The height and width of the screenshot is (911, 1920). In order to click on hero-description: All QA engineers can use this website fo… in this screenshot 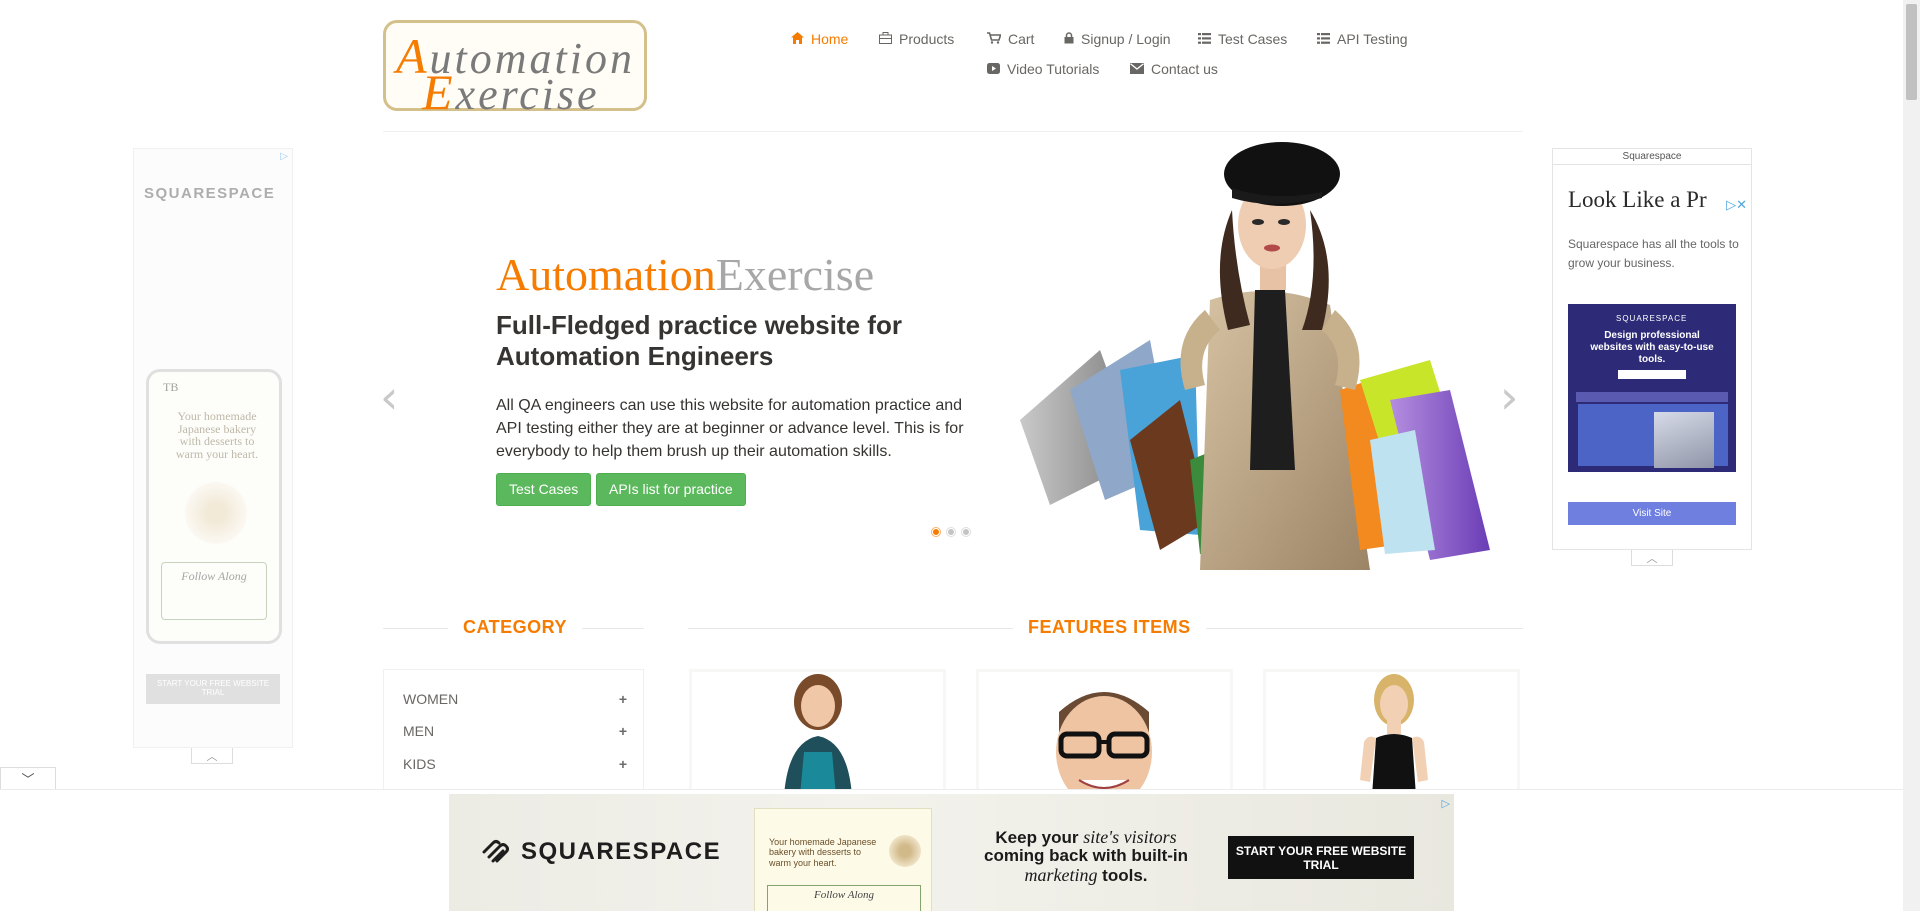, I will do `click(730, 429)`.